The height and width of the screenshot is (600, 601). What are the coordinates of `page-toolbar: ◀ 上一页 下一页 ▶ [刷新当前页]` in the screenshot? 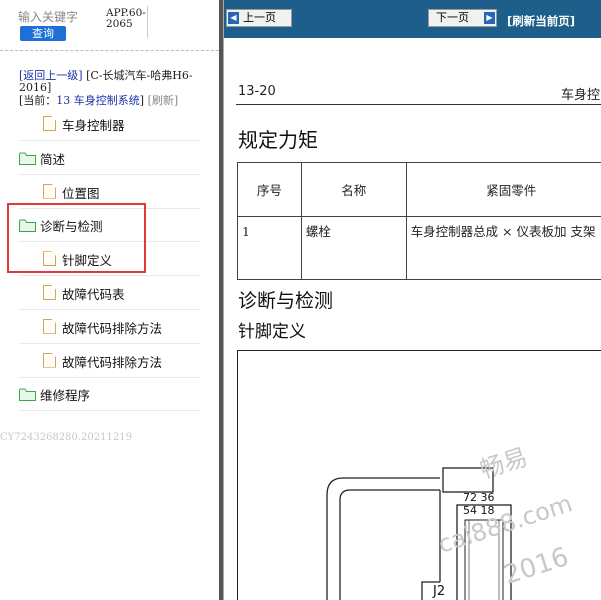 It's located at (412, 19).